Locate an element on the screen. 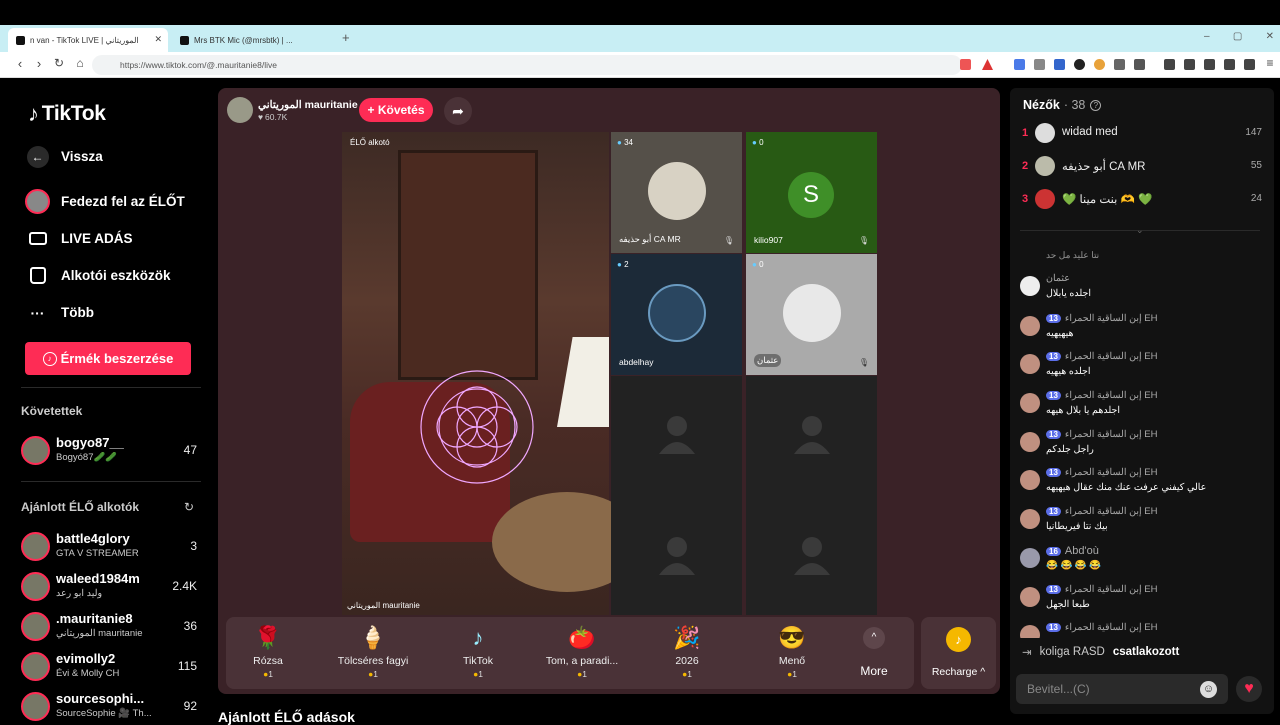 The image size is (1280, 725). join-notice: ⇥ koliga RASD csatlakozott is located at coordinates (1100, 652).